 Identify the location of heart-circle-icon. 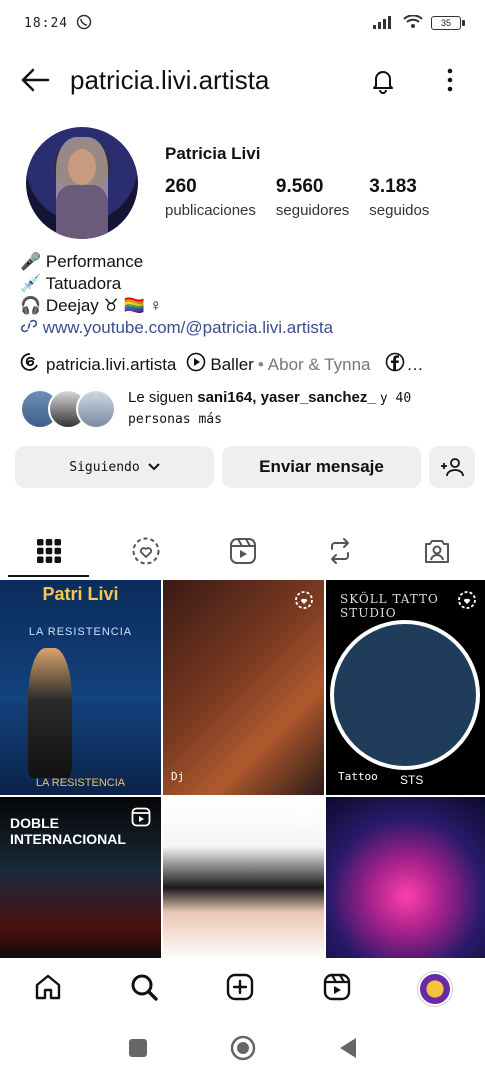
(145, 551).